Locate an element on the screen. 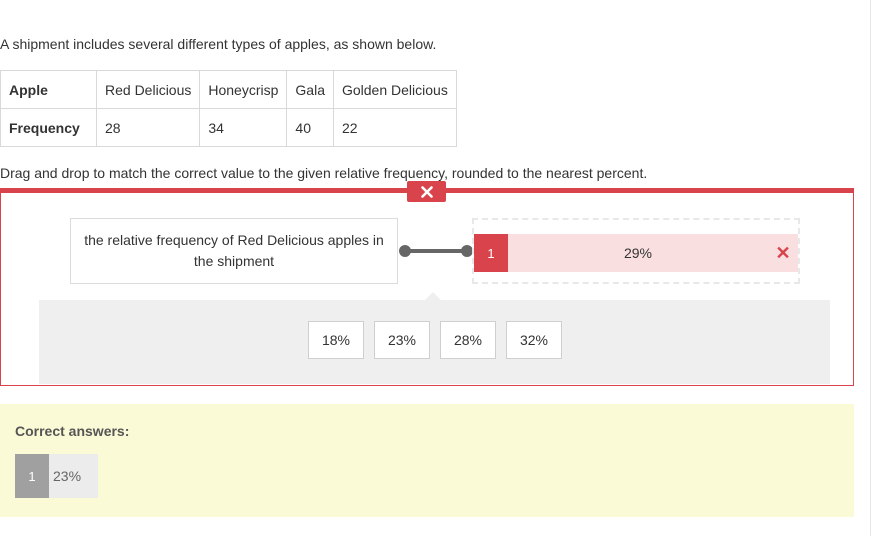 This screenshot has width=871, height=536. options-list: 18% 23% 28% 32% is located at coordinates (435, 340).